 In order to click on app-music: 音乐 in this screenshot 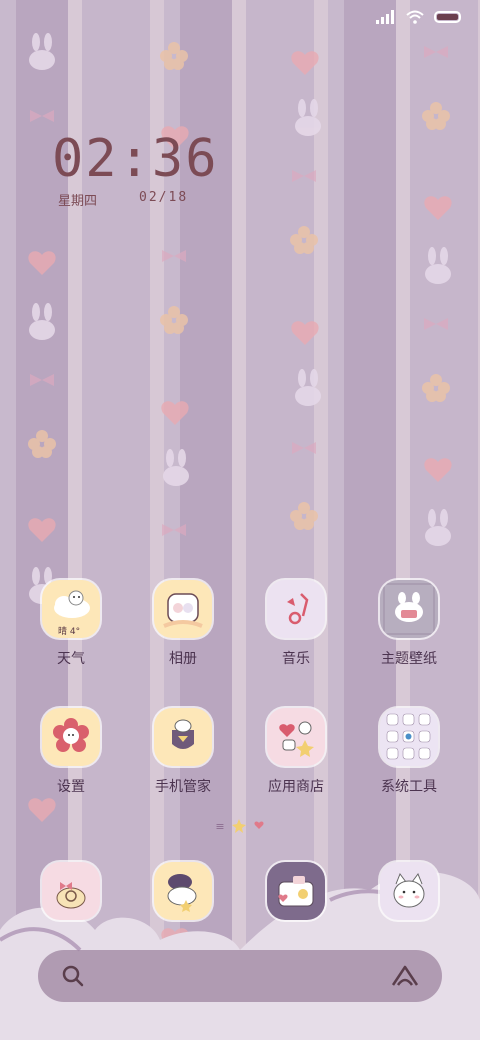, I will do `click(296, 623)`.